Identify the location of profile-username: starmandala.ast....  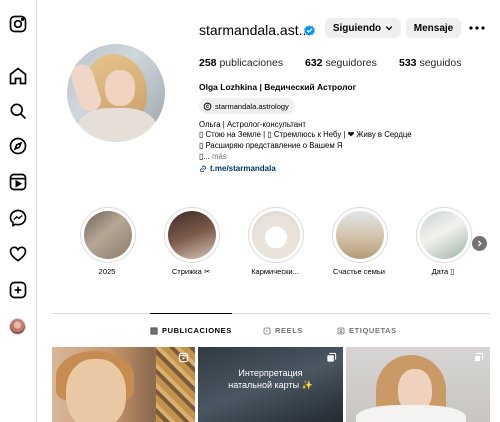
(255, 30).